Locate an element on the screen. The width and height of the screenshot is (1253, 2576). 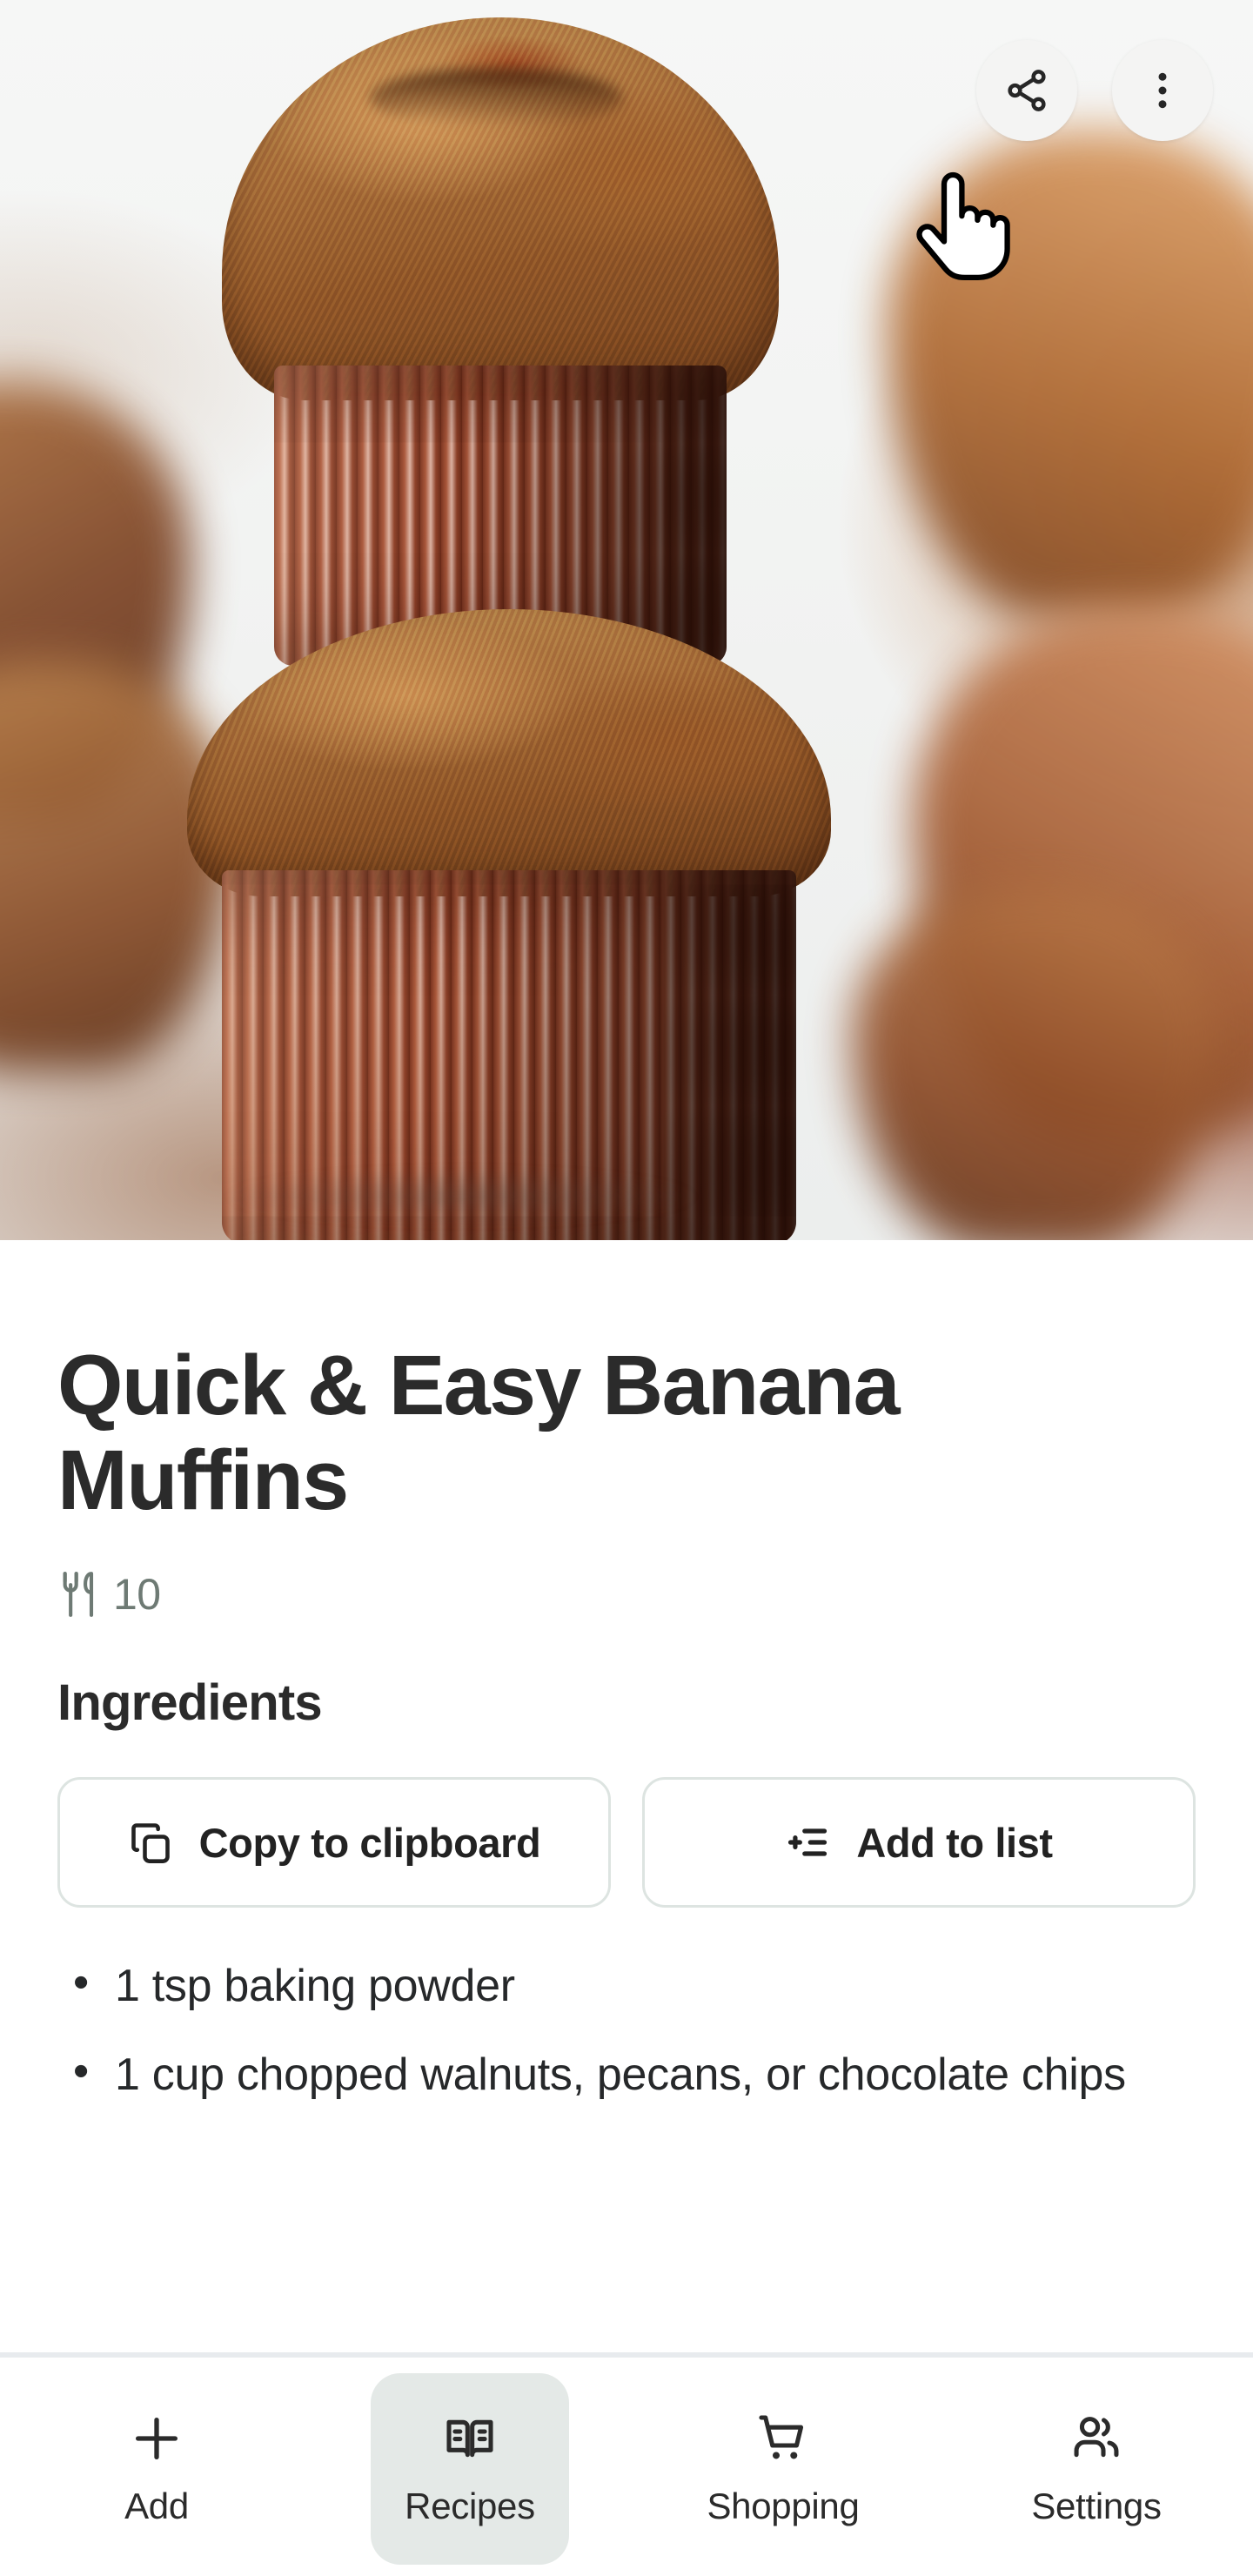
servings-count: 10 is located at coordinates (137, 1595).